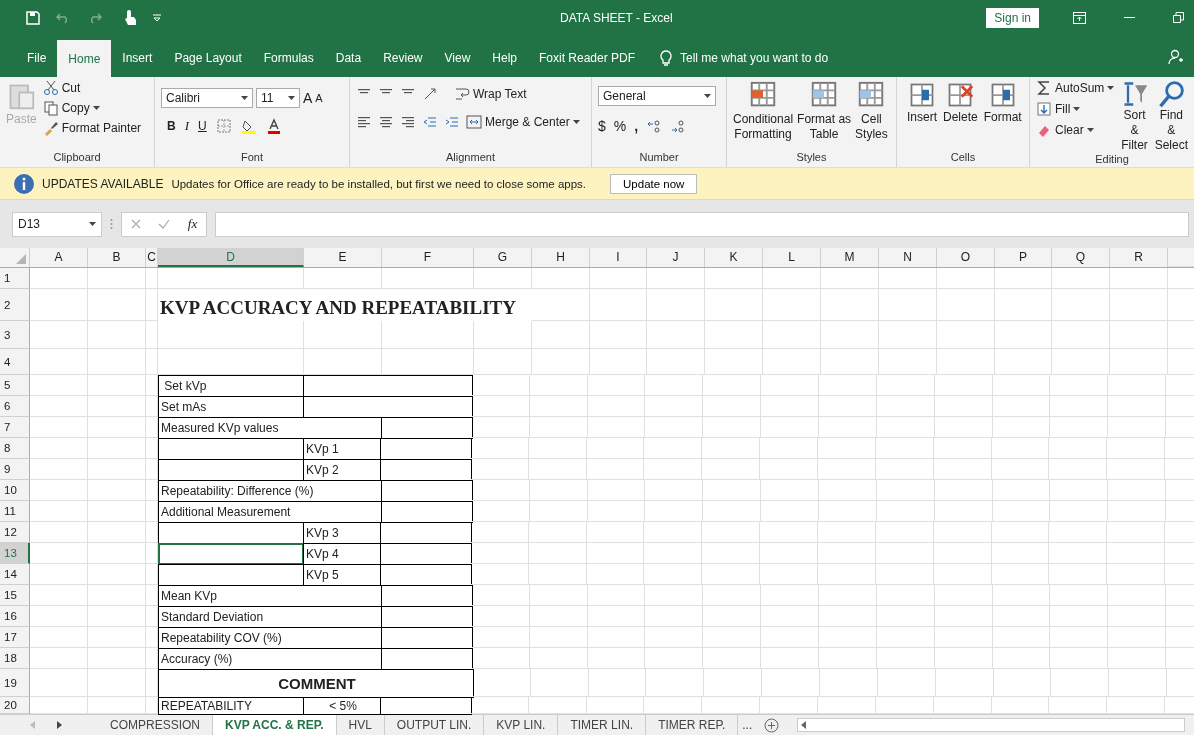 This screenshot has width=1194, height=735. What do you see at coordinates (15, 637) in the screenshot?
I see `row-header: 17` at bounding box center [15, 637].